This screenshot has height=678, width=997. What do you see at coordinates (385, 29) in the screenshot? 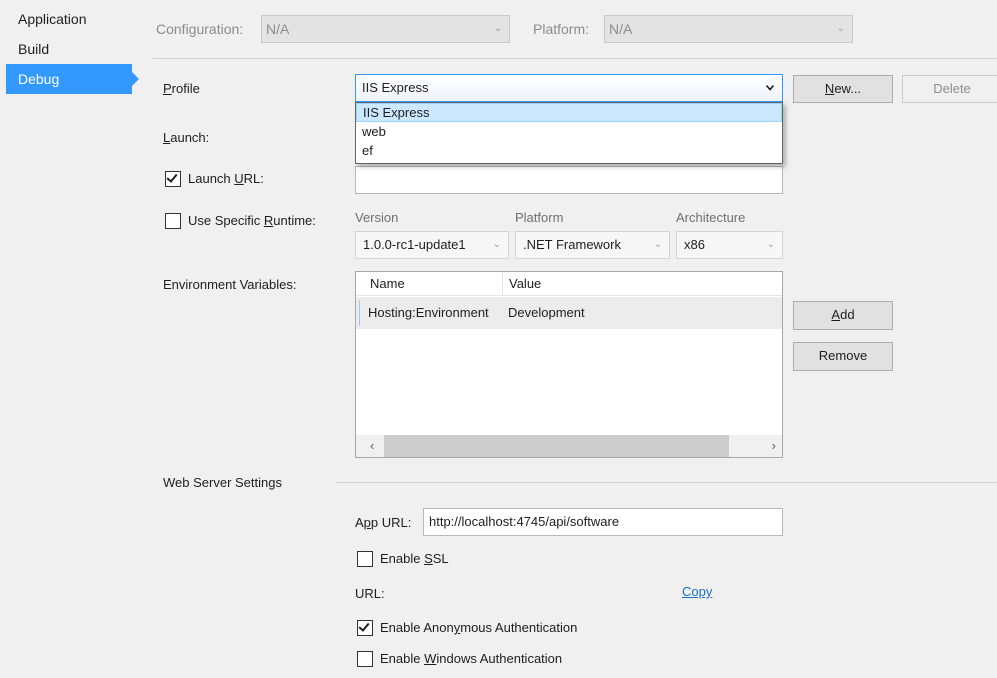
I see `configuration-select: N/A ⌄` at bounding box center [385, 29].